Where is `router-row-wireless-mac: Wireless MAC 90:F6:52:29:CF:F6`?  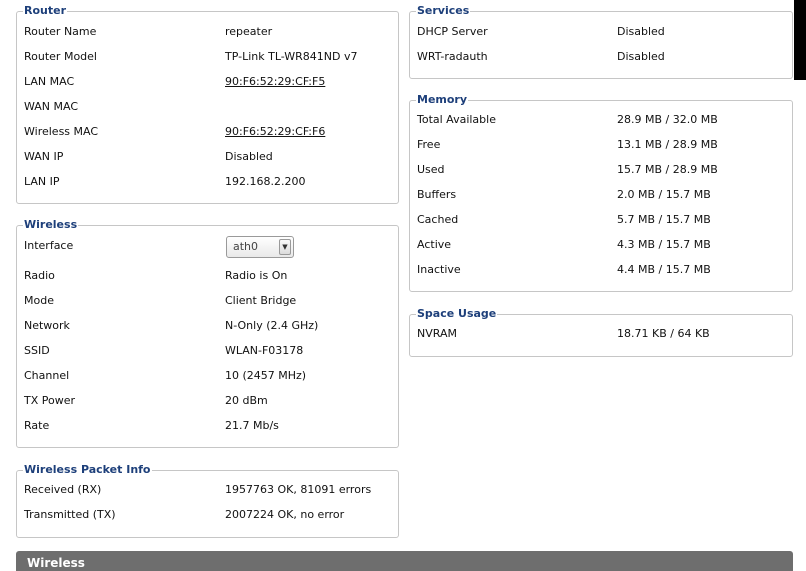 router-row-wireless-mac: Wireless MAC 90:F6:52:29:CF:F6 is located at coordinates (207, 132).